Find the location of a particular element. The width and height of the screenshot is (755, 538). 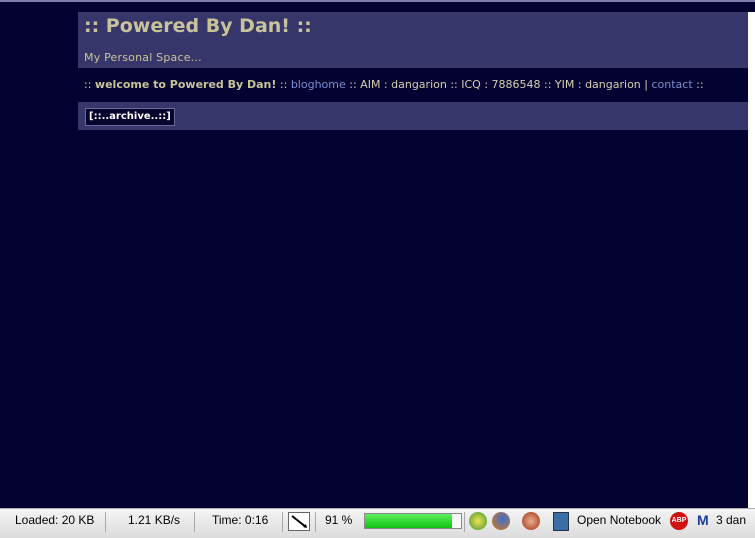

load-percent: 91 % is located at coordinates (339, 520).